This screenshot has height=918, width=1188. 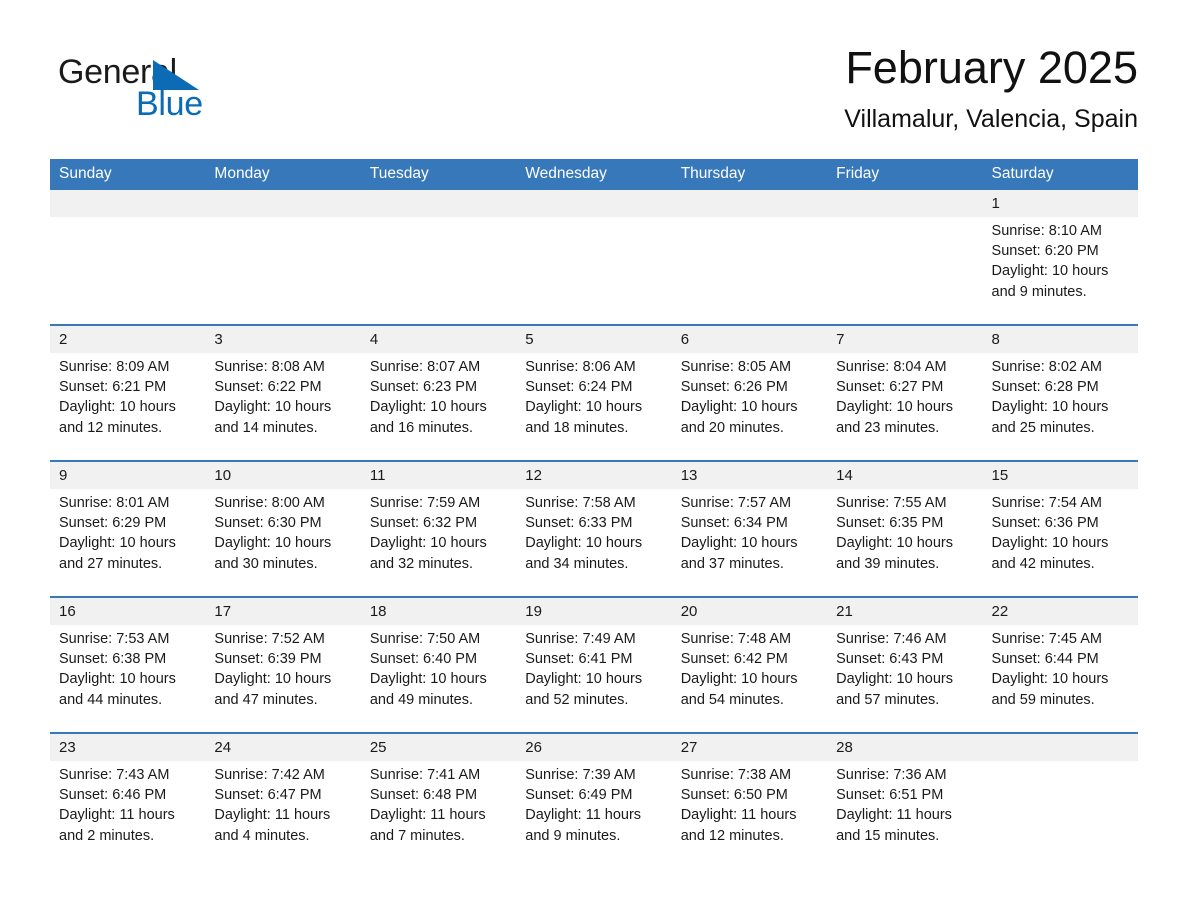 I want to click on day-number: 10, so click(x=283, y=475).